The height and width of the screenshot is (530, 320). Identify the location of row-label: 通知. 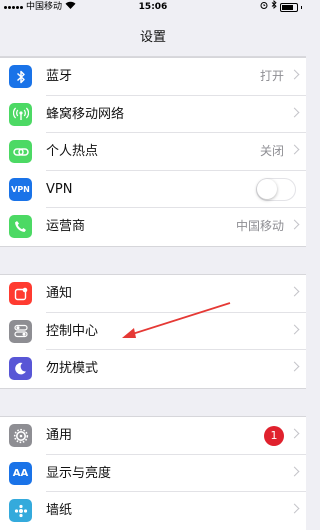
(59, 293).